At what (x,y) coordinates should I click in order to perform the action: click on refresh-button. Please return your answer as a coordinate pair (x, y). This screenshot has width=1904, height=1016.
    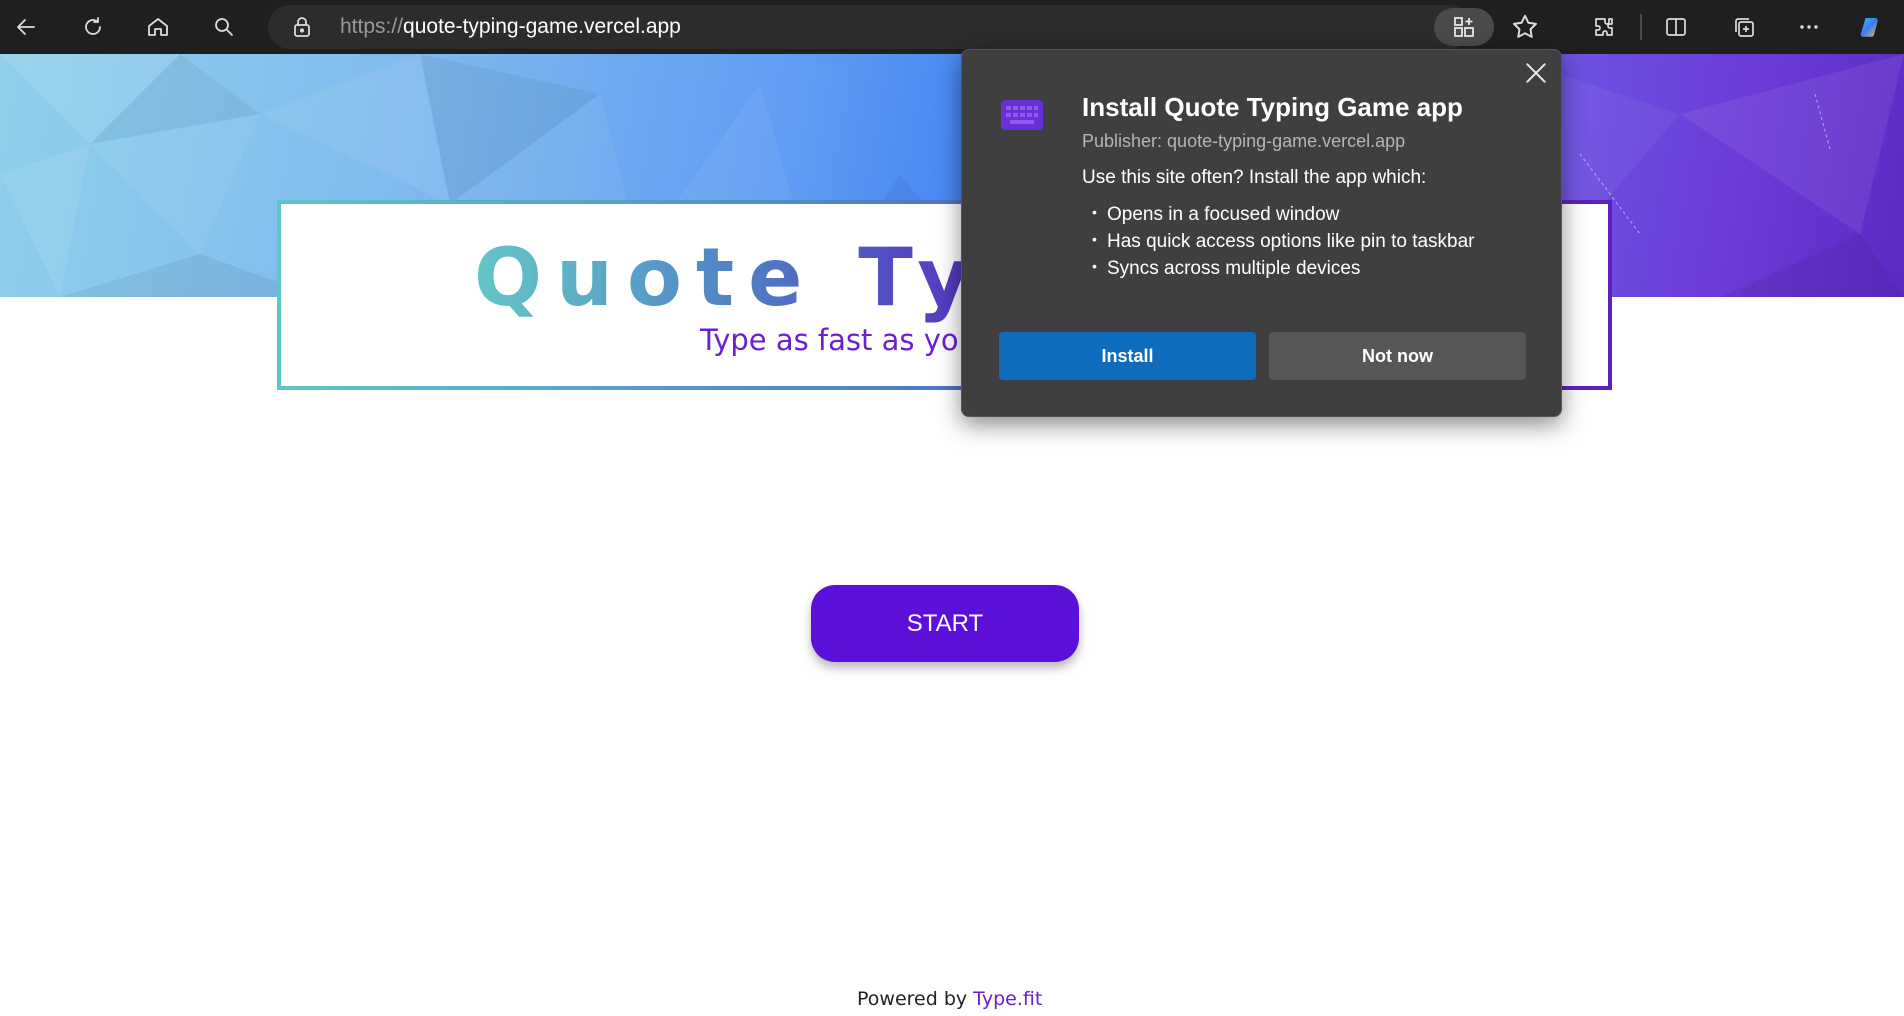
    Looking at the image, I should click on (93, 27).